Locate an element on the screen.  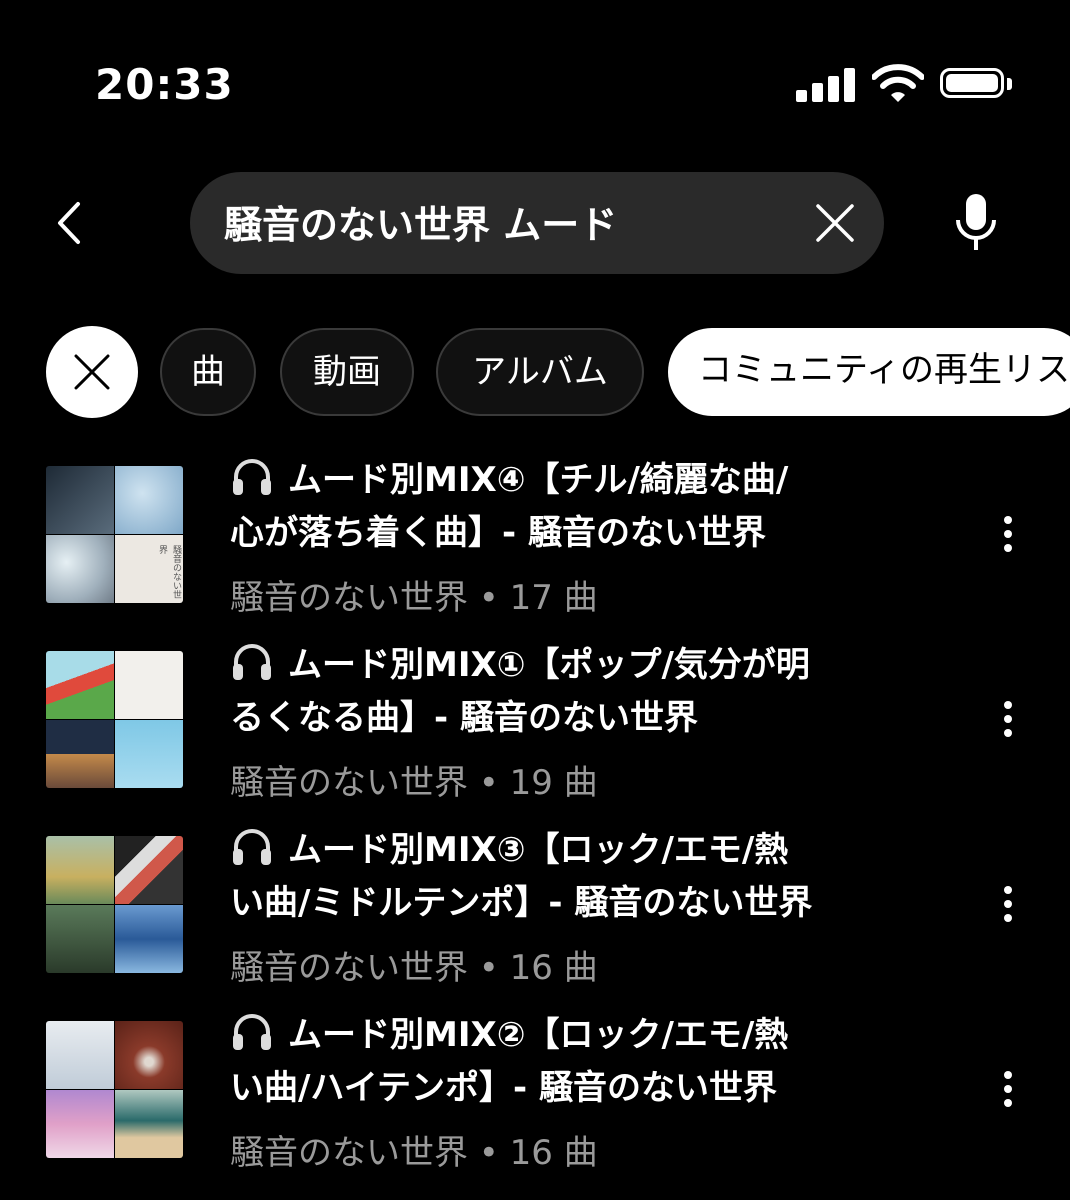
playlist-thumbnail: 騒音のない世界 is located at coordinates (114, 534).